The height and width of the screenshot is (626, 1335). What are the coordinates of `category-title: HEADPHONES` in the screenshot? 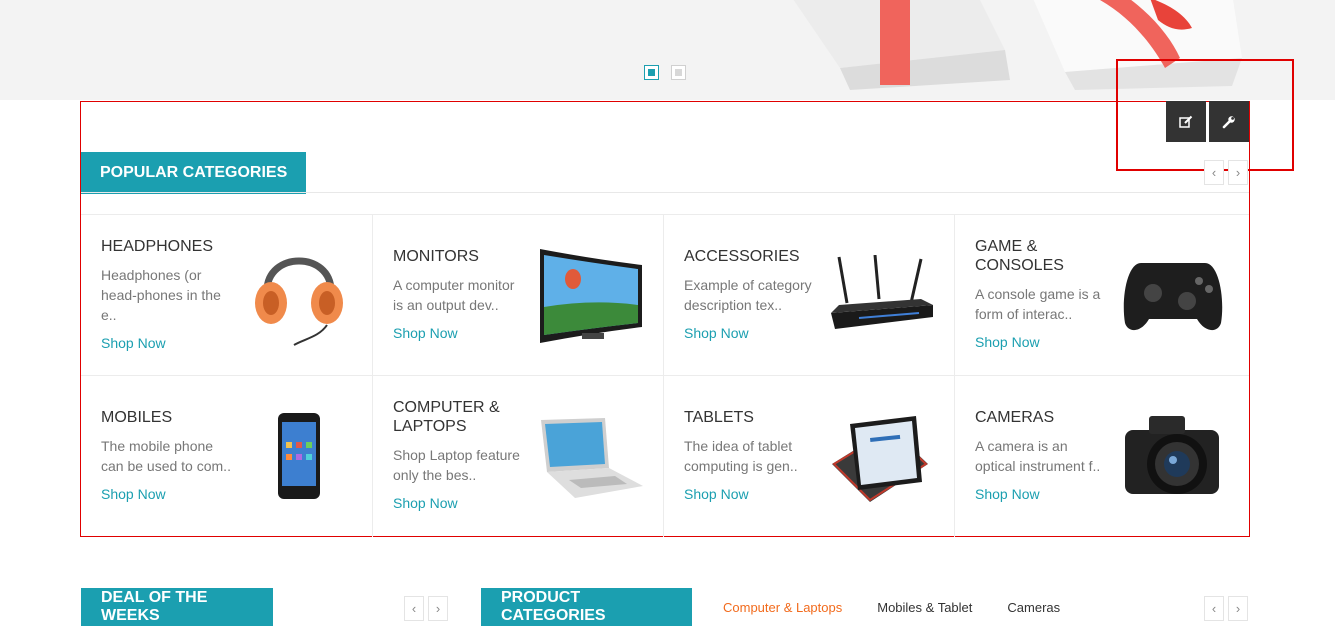 It's located at (157, 246).